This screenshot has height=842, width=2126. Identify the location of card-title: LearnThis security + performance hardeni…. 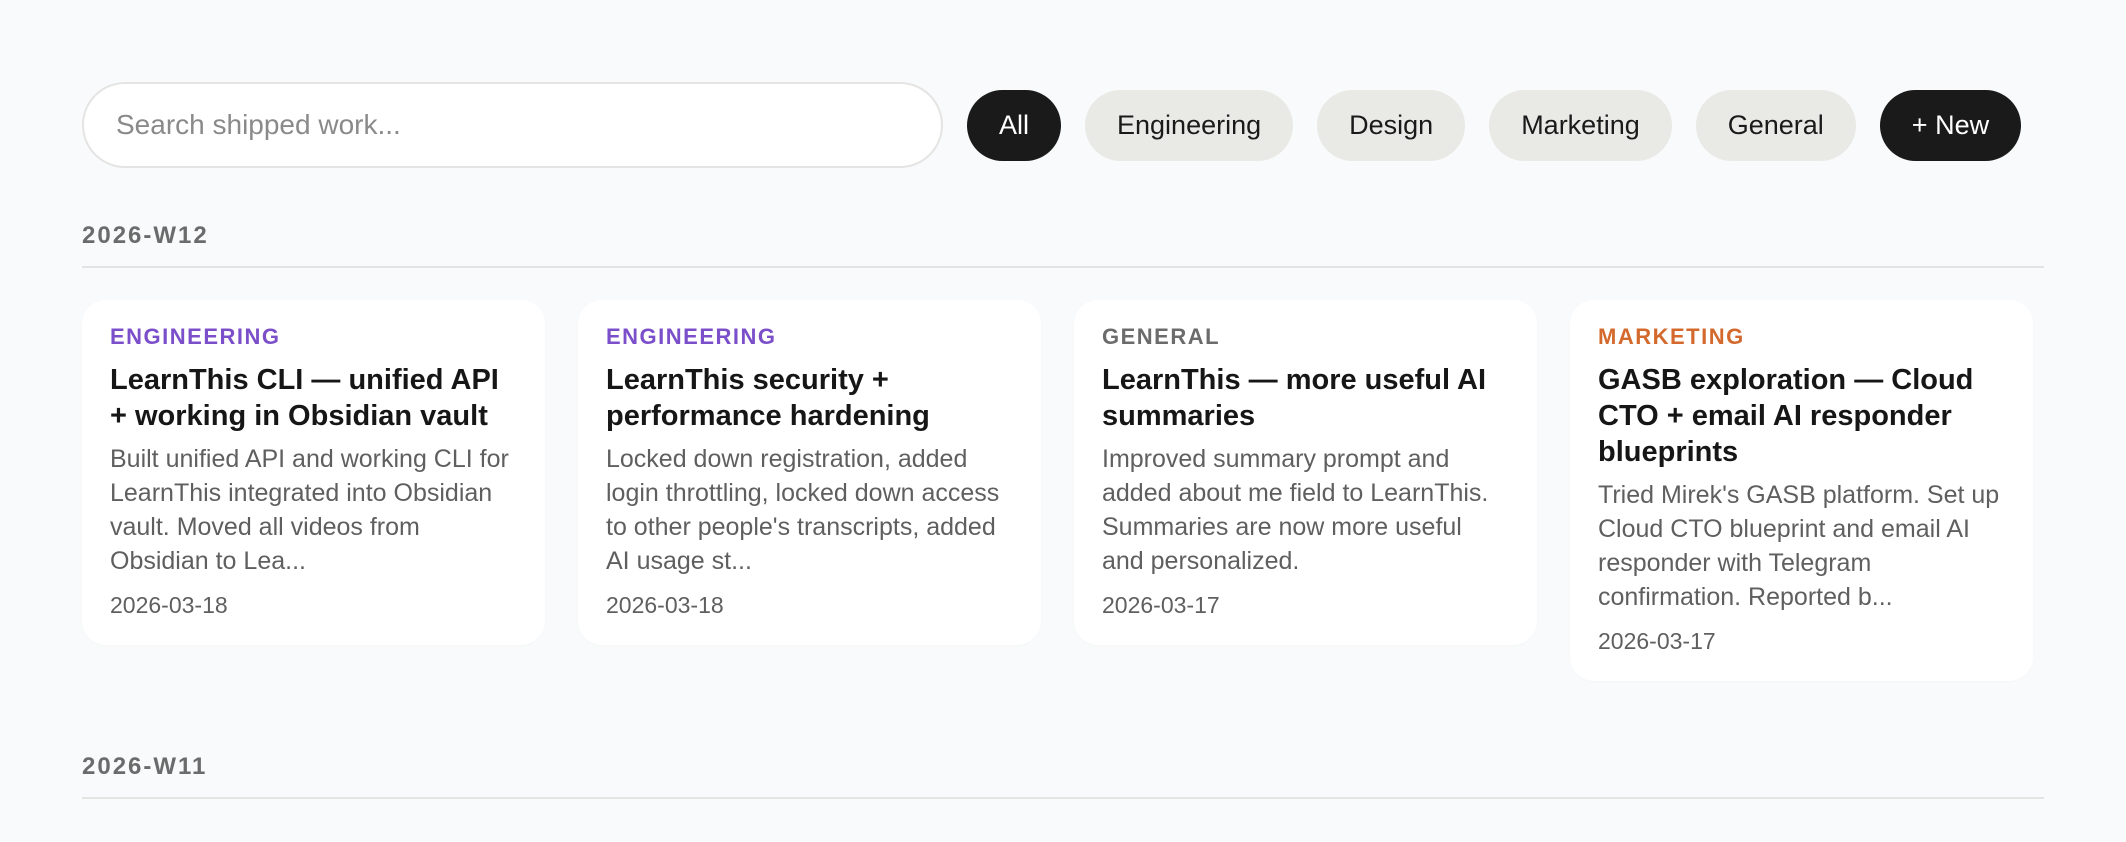
(768, 398).